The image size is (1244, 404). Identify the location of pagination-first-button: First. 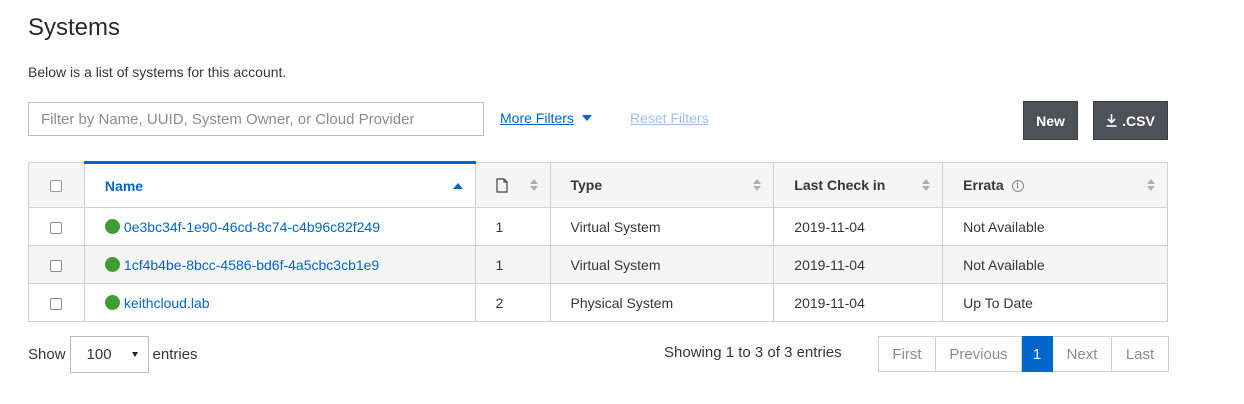
(907, 354).